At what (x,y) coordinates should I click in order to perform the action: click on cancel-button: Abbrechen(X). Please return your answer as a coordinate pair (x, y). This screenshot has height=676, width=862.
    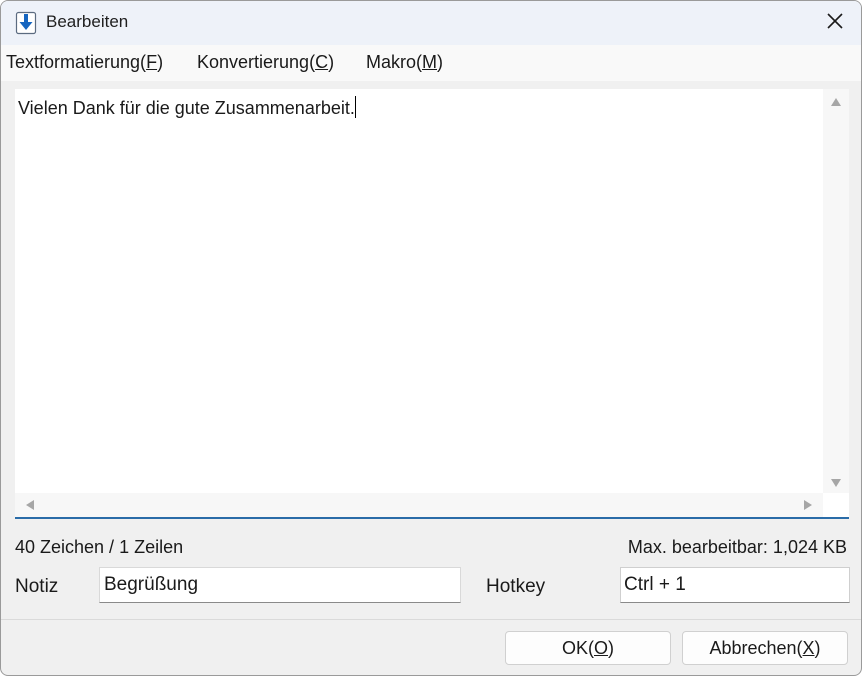
    Looking at the image, I should click on (765, 648).